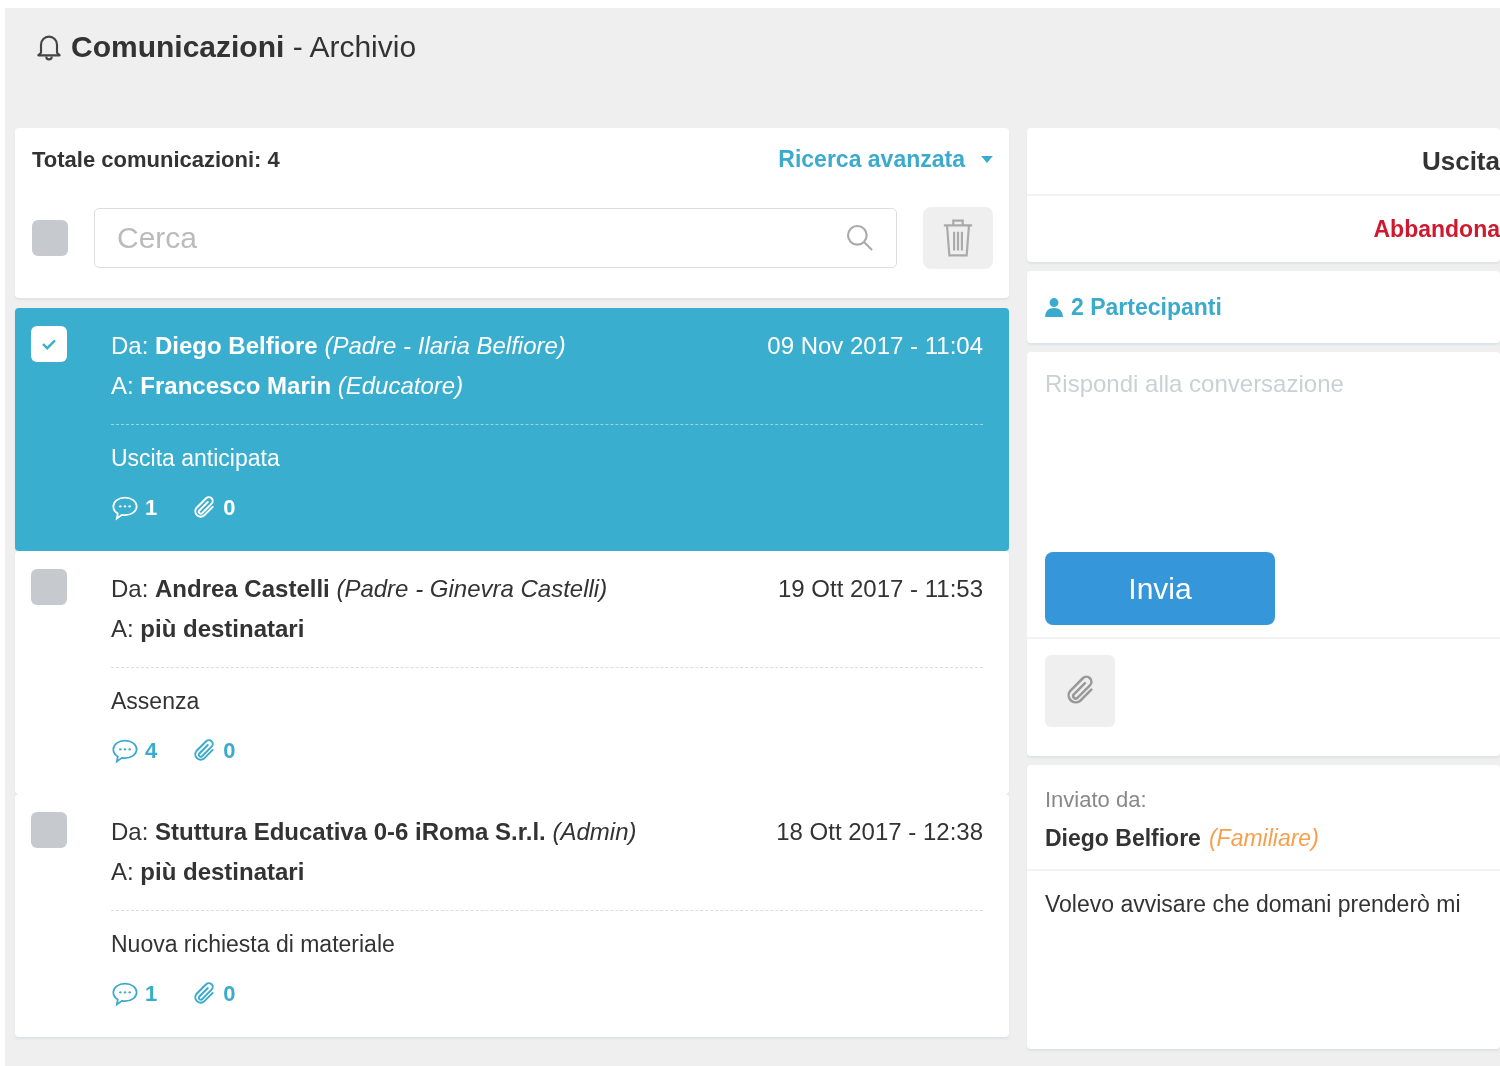  What do you see at coordinates (1436, 229) in the screenshot?
I see `leave-link: Abbandona` at bounding box center [1436, 229].